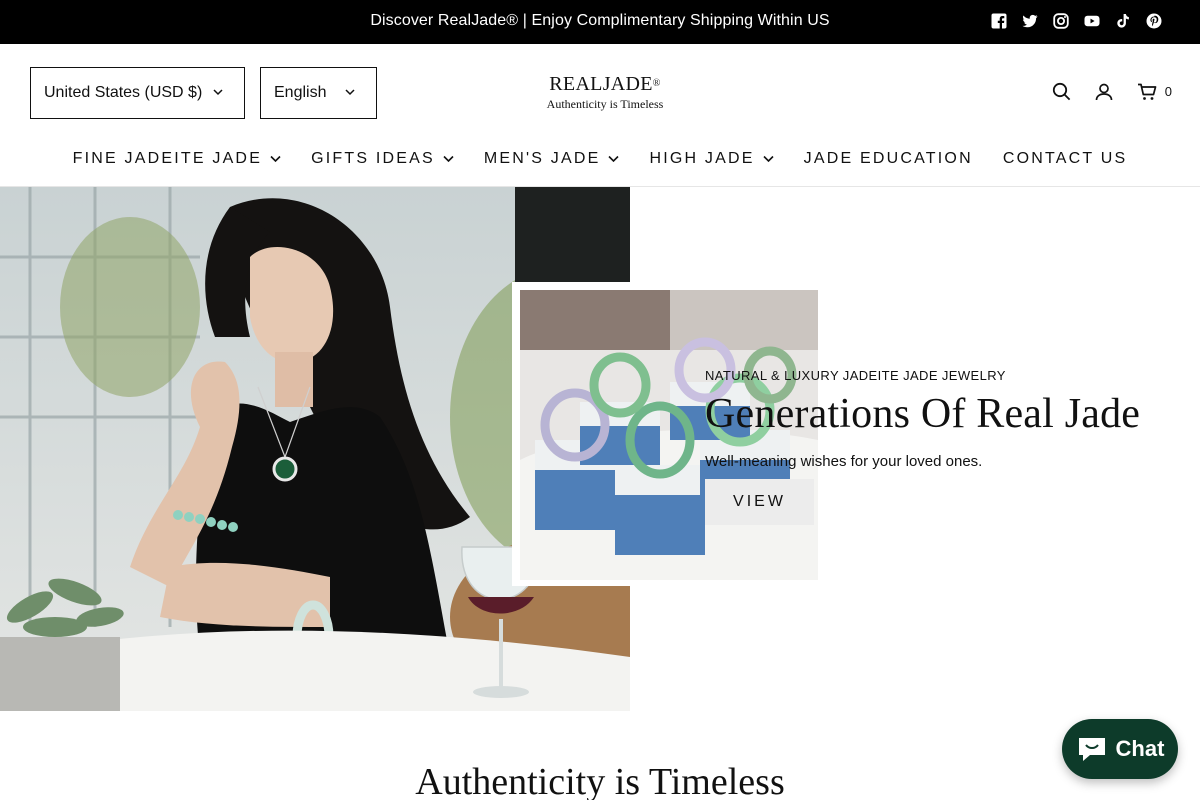 Image resolution: width=1200 pixels, height=800 pixels. I want to click on chat-button: Chat, so click(1120, 749).